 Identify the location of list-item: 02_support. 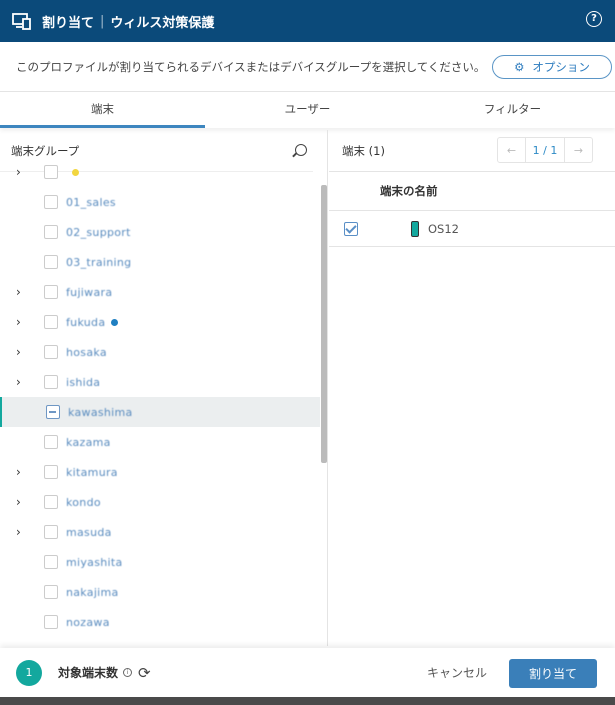
(160, 232).